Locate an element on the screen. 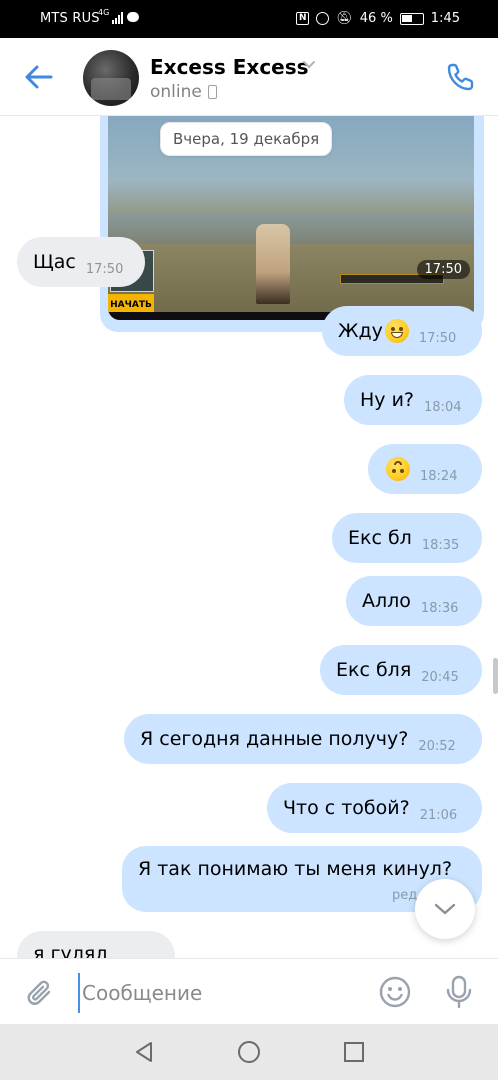 The width and height of the screenshot is (498, 1080). status-right-group: N 🔕︎ 46 % 1:45 is located at coordinates (378, 18).